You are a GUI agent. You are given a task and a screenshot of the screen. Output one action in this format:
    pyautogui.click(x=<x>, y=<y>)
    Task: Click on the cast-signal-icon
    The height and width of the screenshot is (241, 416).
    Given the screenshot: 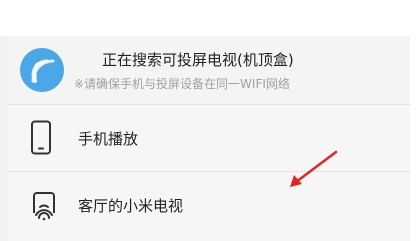 What is the action you would take?
    pyautogui.click(x=42, y=70)
    